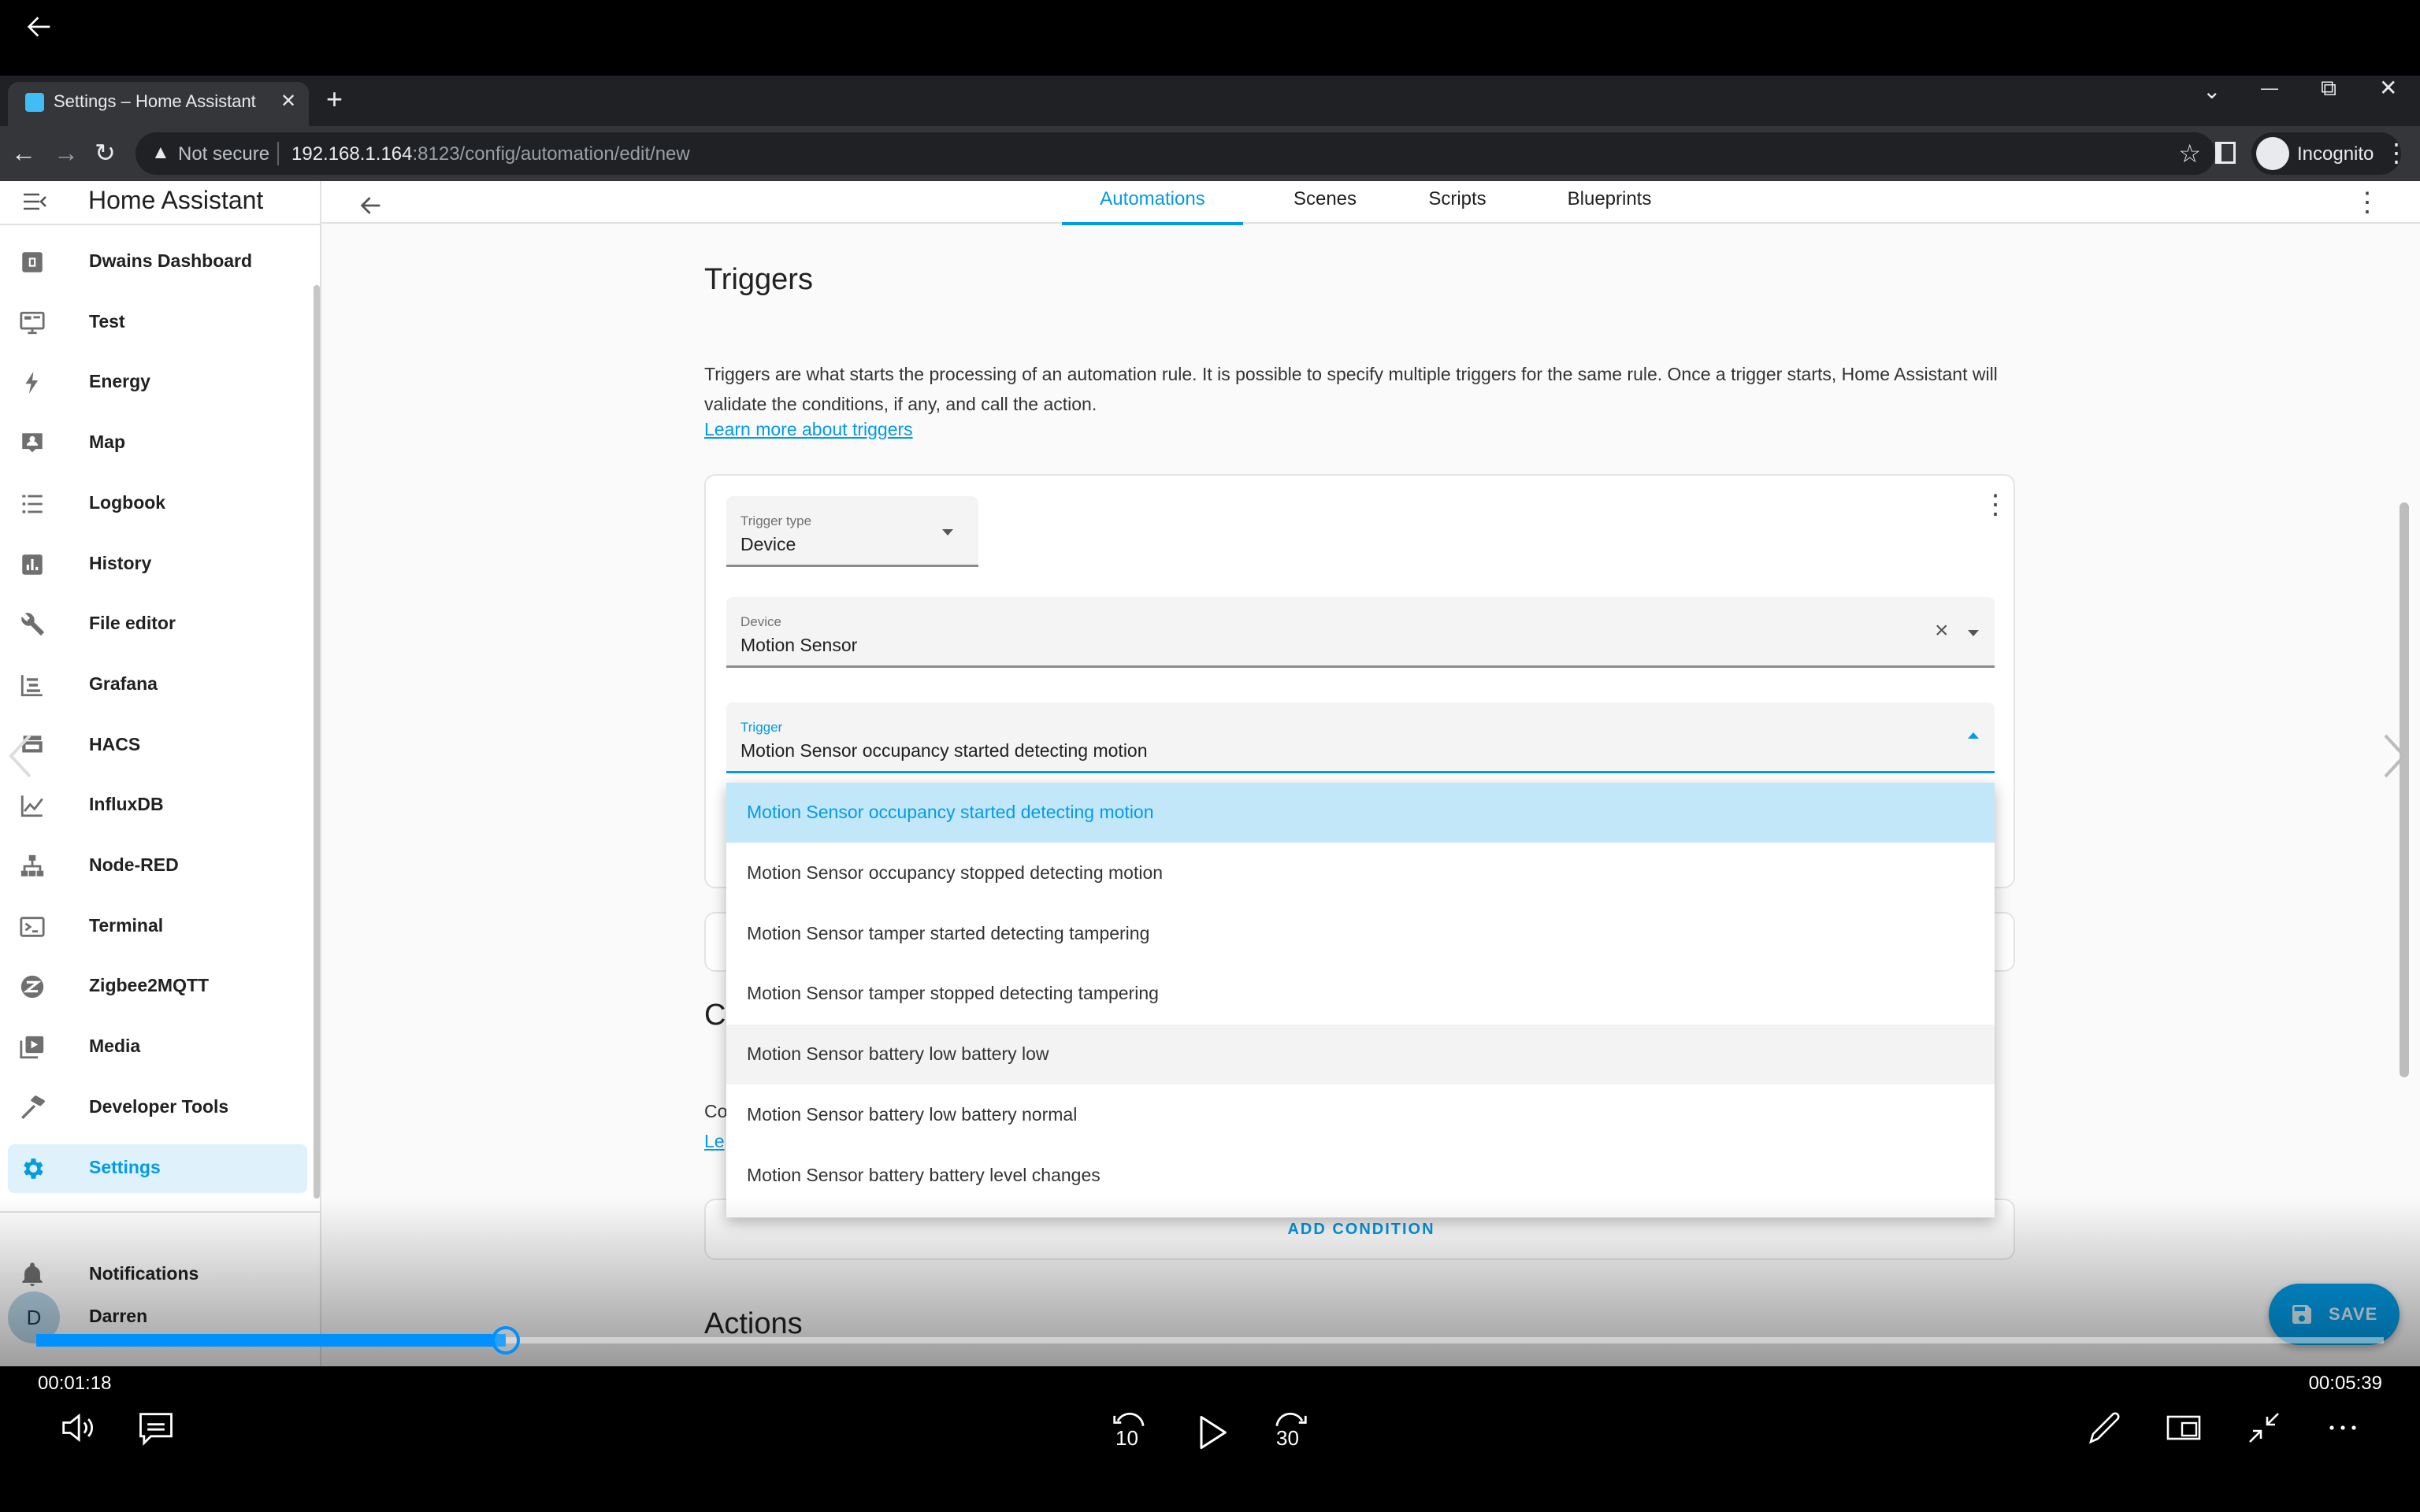 This screenshot has width=2420, height=1512. I want to click on trigger-type-select: Trigger type Device, so click(852, 531).